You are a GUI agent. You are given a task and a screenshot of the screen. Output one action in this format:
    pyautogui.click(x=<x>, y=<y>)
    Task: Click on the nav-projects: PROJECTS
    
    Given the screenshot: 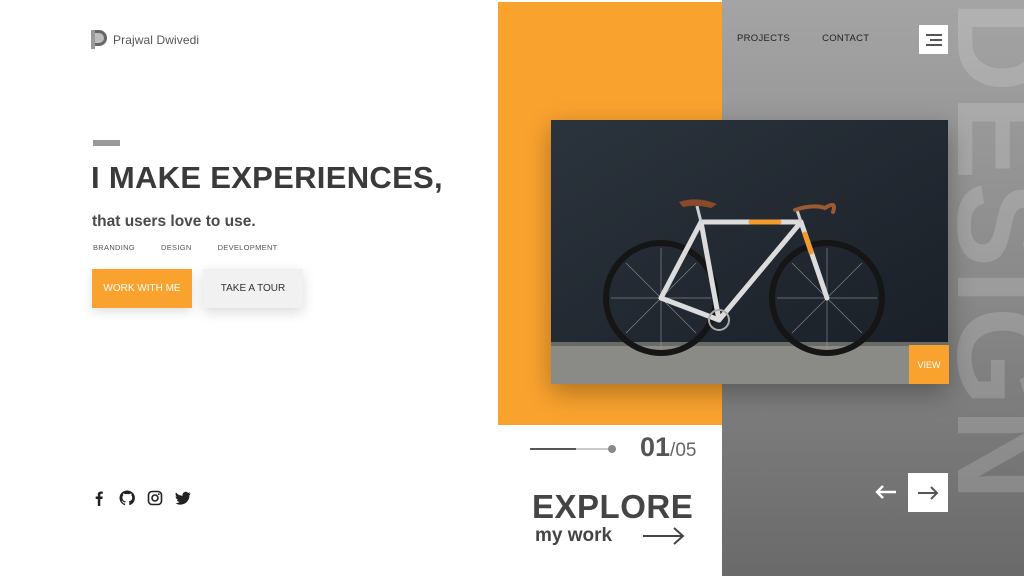 What is the action you would take?
    pyautogui.click(x=763, y=38)
    